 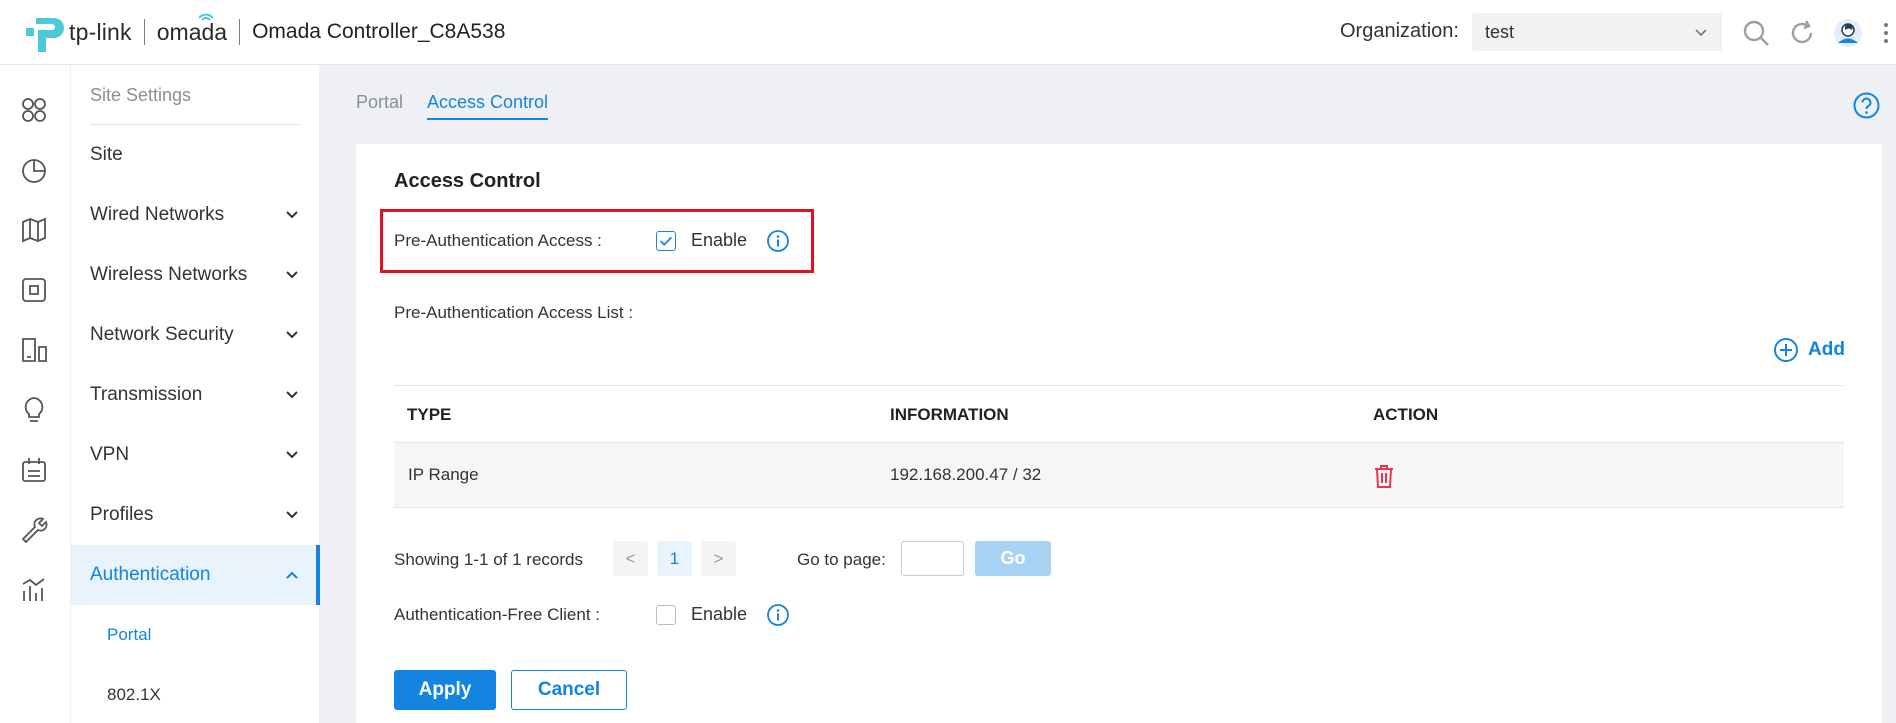 What do you see at coordinates (1384, 476) in the screenshot?
I see `delete-icon` at bounding box center [1384, 476].